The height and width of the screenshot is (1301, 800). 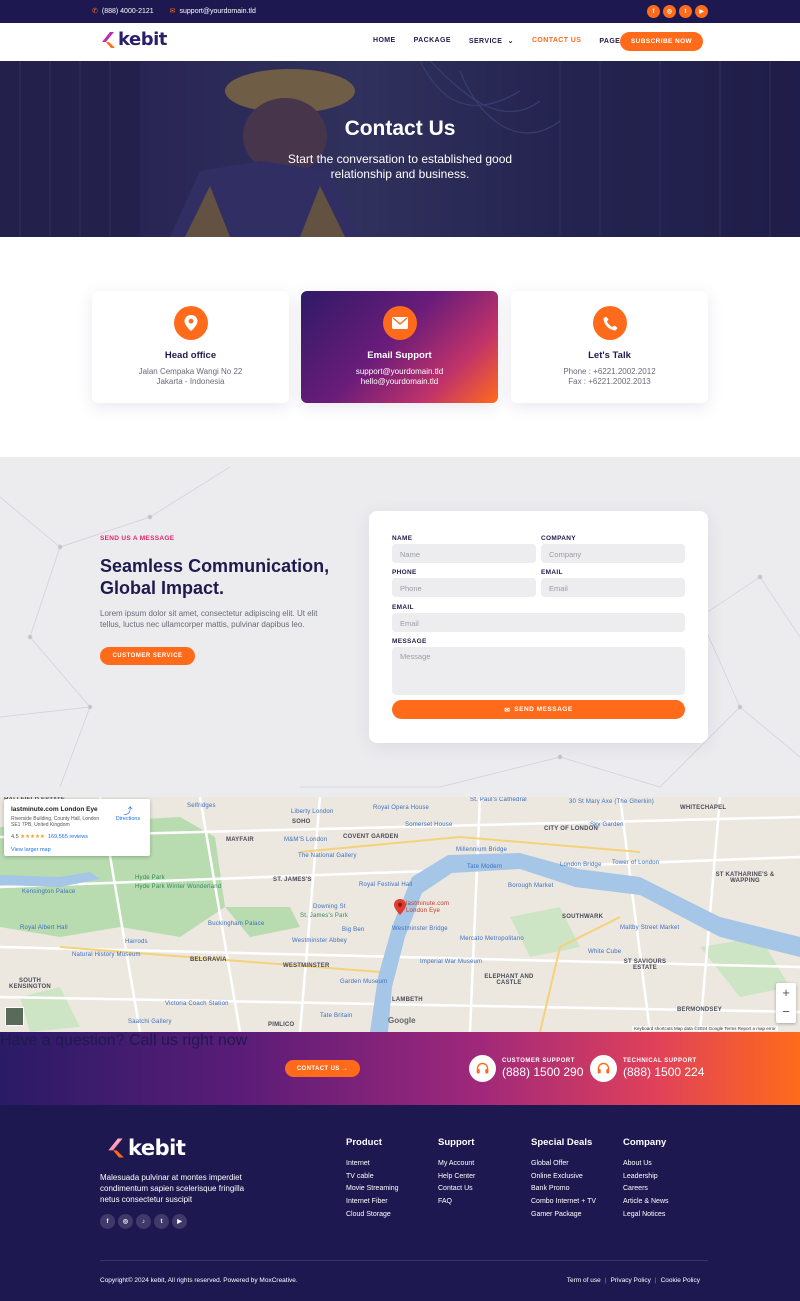 I want to click on footer-link: Help Center, so click(x=456, y=1177).